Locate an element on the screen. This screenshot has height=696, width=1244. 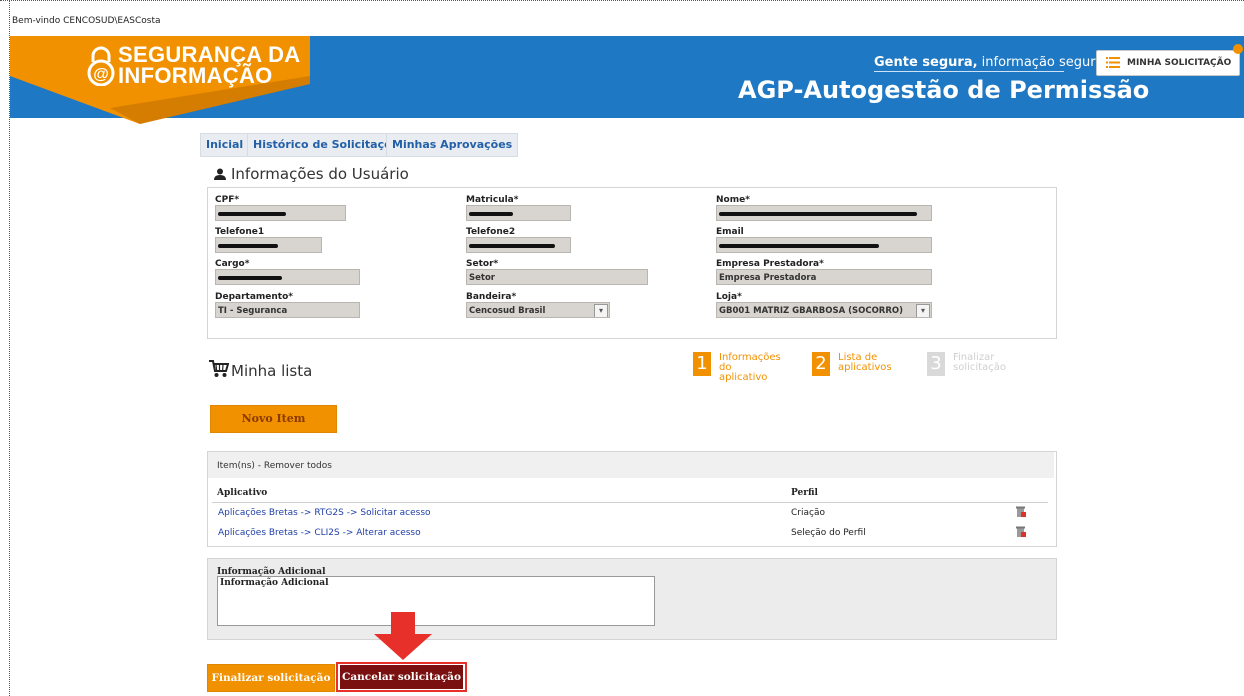
tagline-rest: informação segura is located at coordinates (1040, 62).